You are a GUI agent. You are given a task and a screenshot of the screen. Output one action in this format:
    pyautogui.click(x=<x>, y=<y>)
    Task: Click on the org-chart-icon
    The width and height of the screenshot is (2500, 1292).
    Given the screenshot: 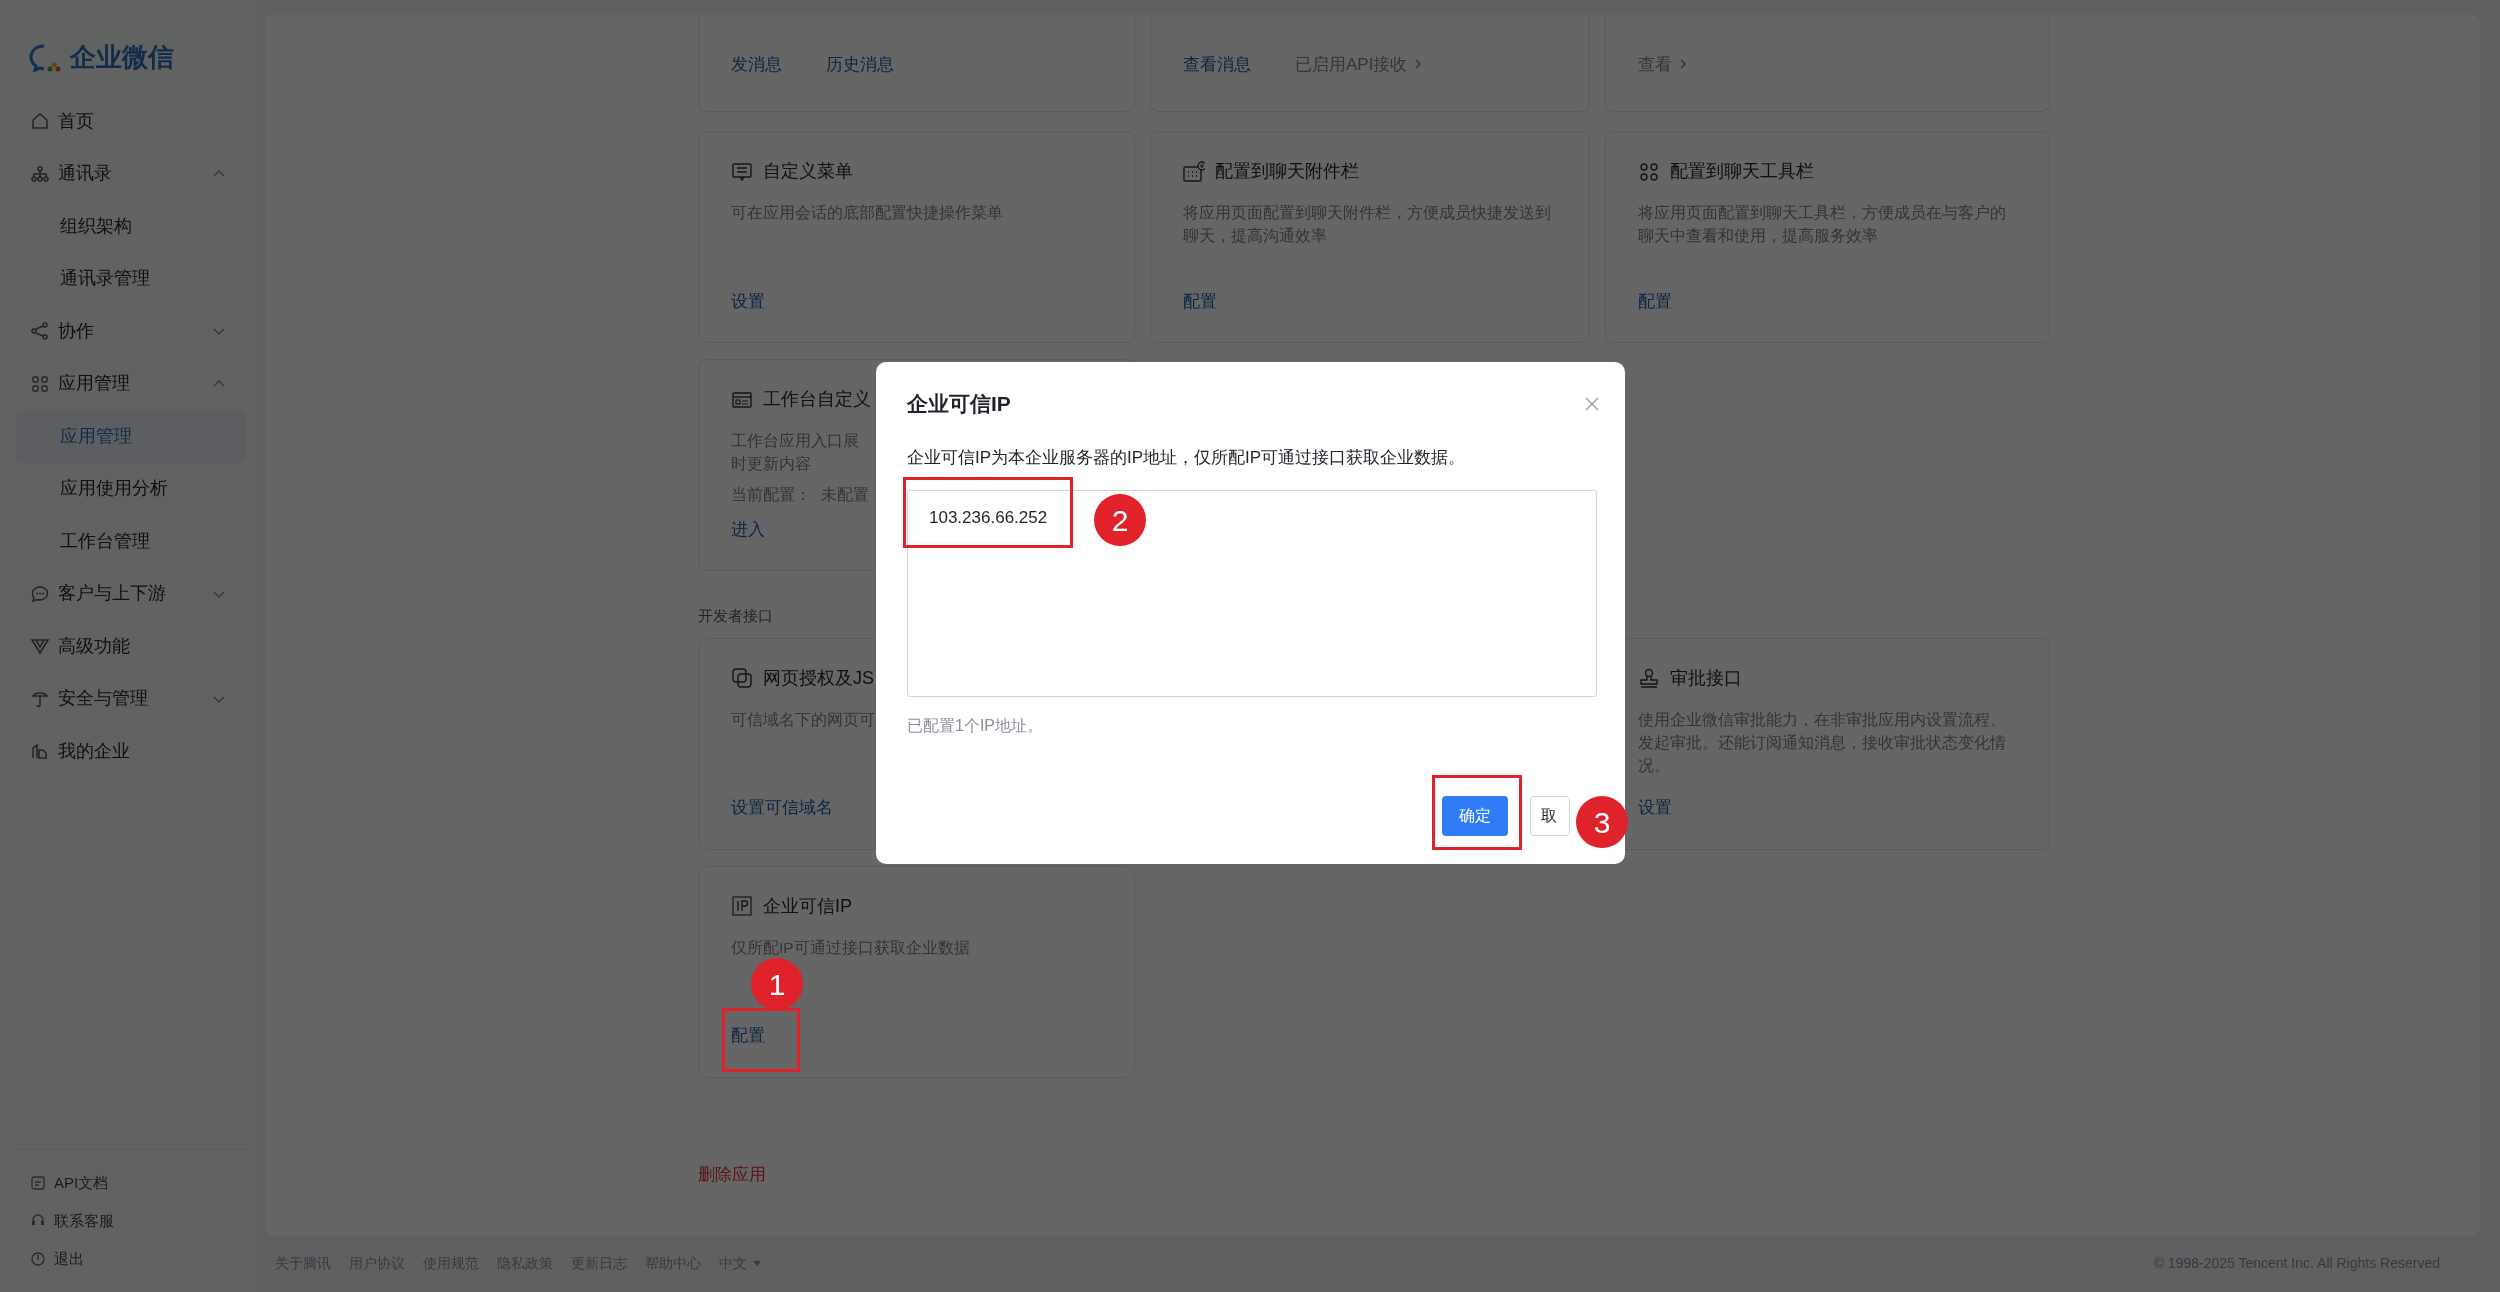 What is the action you would take?
    pyautogui.click(x=40, y=173)
    